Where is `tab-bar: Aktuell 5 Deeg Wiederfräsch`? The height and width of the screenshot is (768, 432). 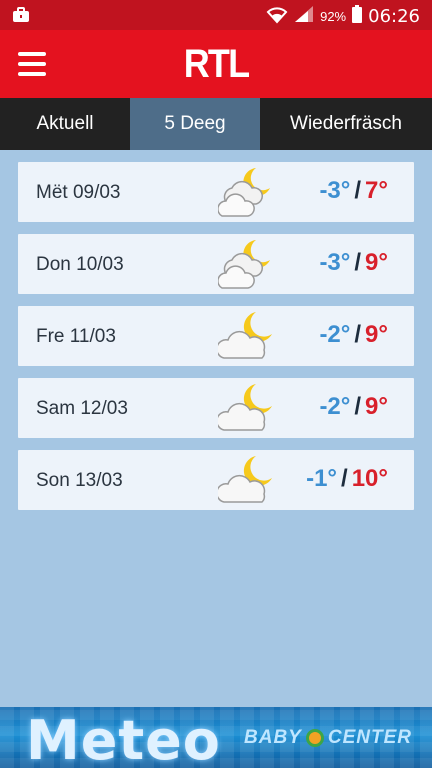 tab-bar: Aktuell 5 Deeg Wiederfräsch is located at coordinates (216, 124).